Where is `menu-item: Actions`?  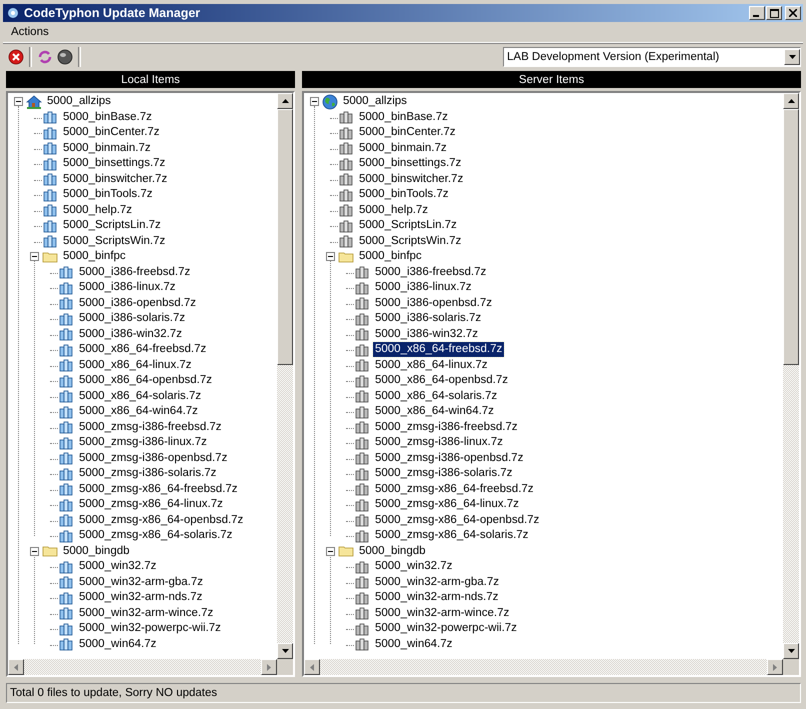 menu-item: Actions is located at coordinates (30, 32).